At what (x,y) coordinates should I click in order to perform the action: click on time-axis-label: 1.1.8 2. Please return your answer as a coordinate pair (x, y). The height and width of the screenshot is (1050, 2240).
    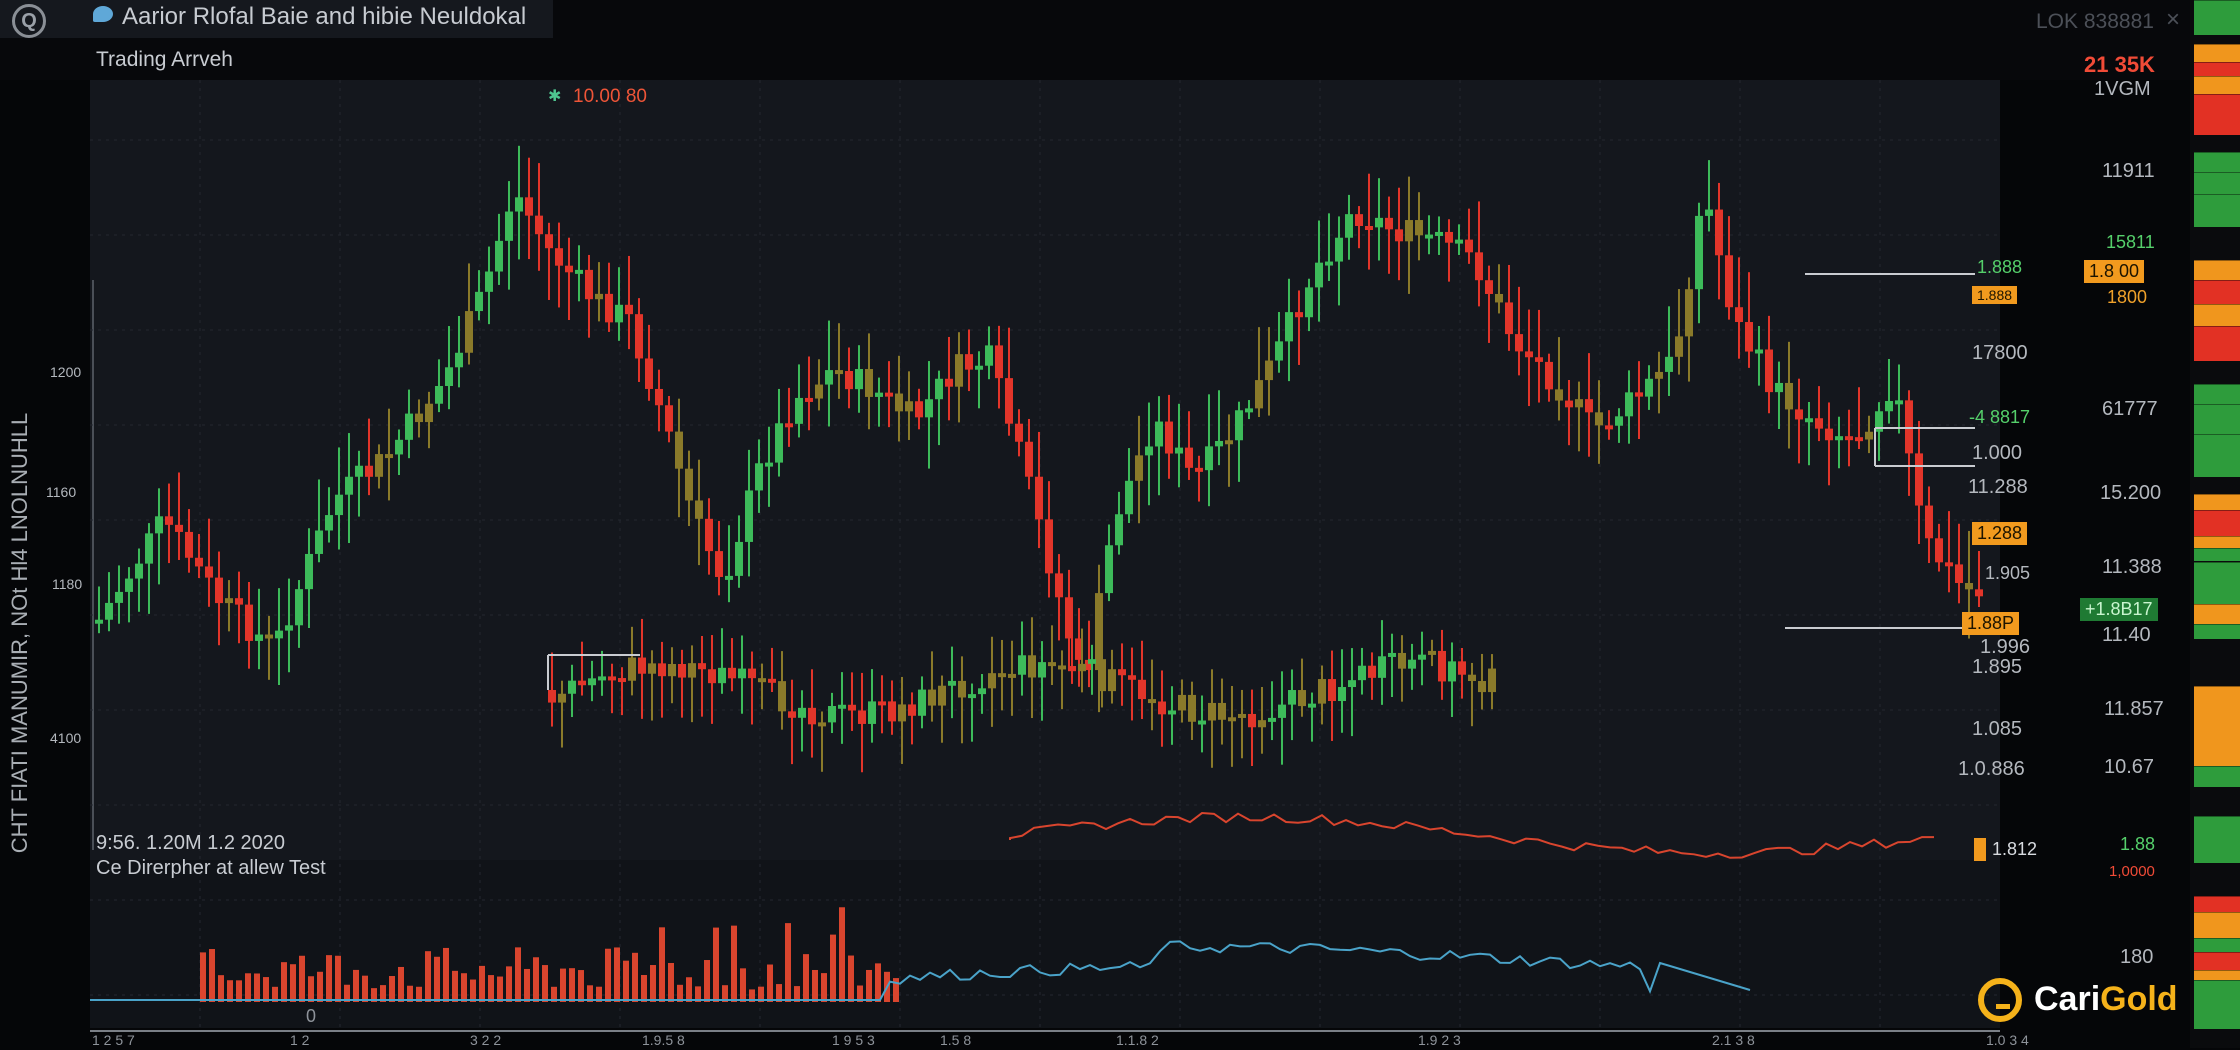
    Looking at the image, I should click on (1137, 1040).